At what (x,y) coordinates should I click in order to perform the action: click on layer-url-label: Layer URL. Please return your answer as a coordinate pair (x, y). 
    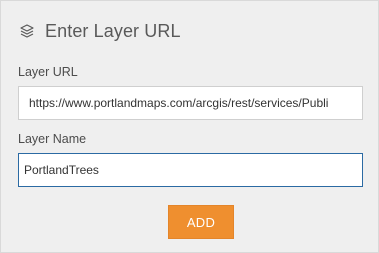
    Looking at the image, I should click on (48, 72).